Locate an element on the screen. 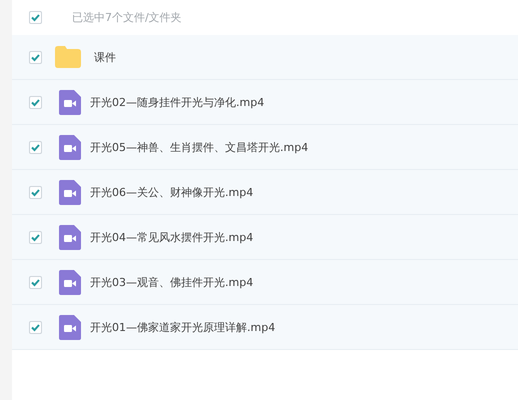 The image size is (518, 400). file-name: 开光05—神兽、生肖摆件、文昌塔开光.mp4 is located at coordinates (199, 147).